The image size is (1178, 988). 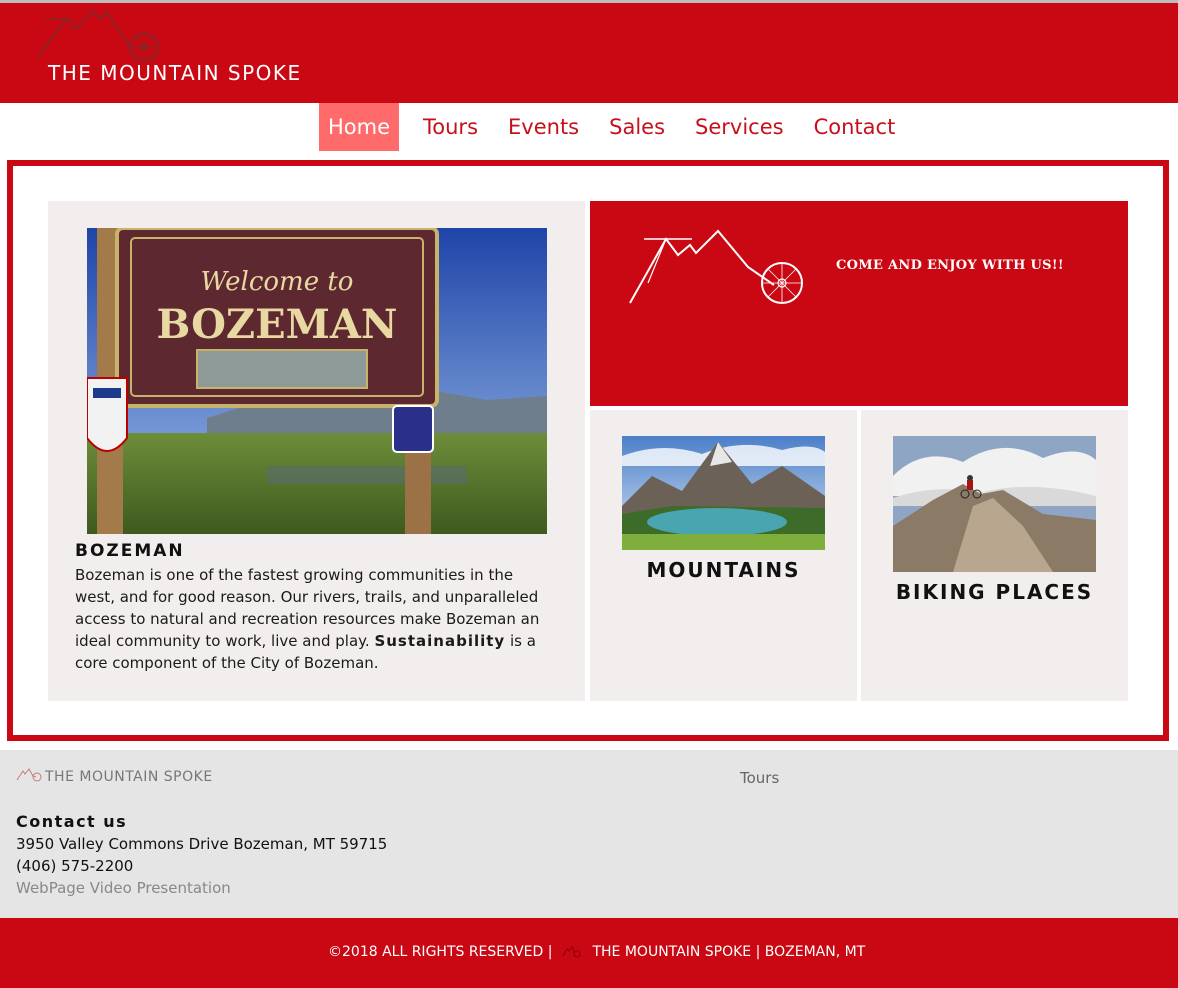 What do you see at coordinates (450, 127) in the screenshot?
I see `nav-item-tours: Tours` at bounding box center [450, 127].